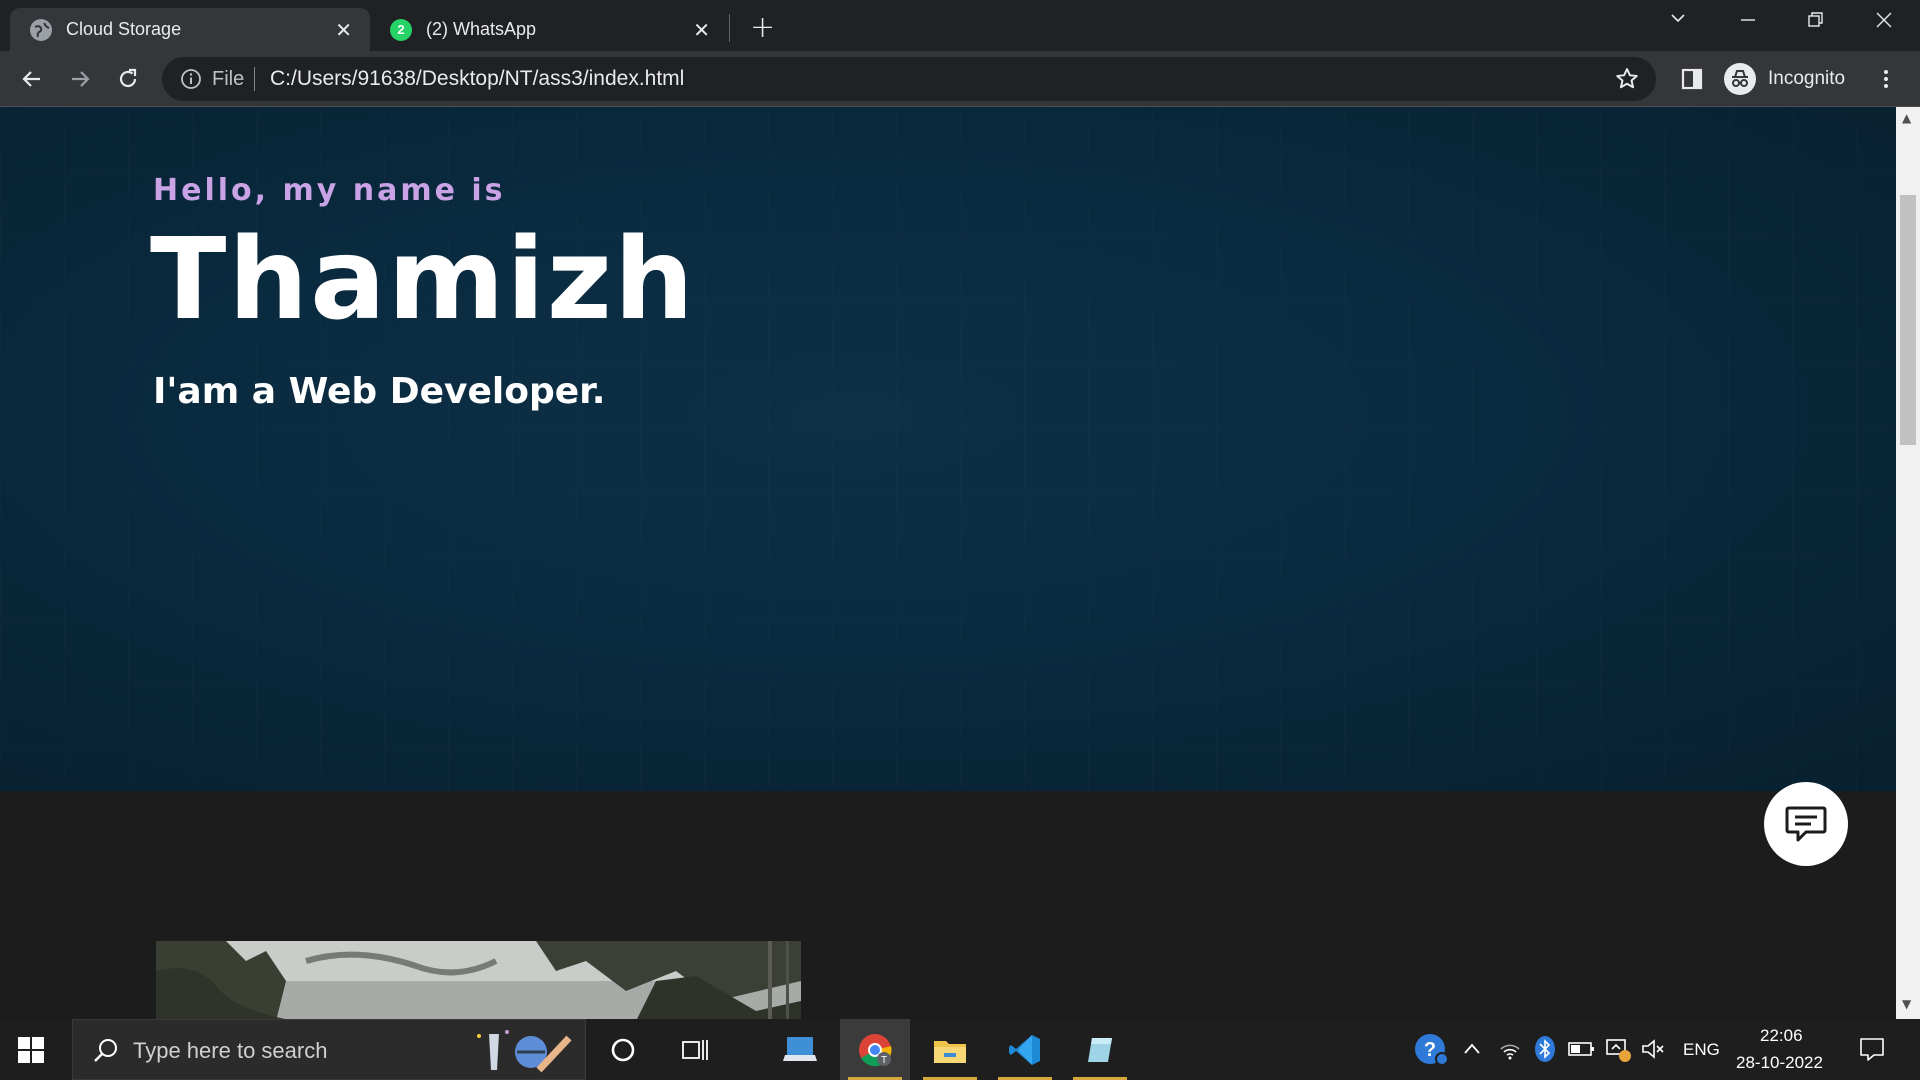  What do you see at coordinates (1545, 1051) in the screenshot?
I see `bluetooth-icon` at bounding box center [1545, 1051].